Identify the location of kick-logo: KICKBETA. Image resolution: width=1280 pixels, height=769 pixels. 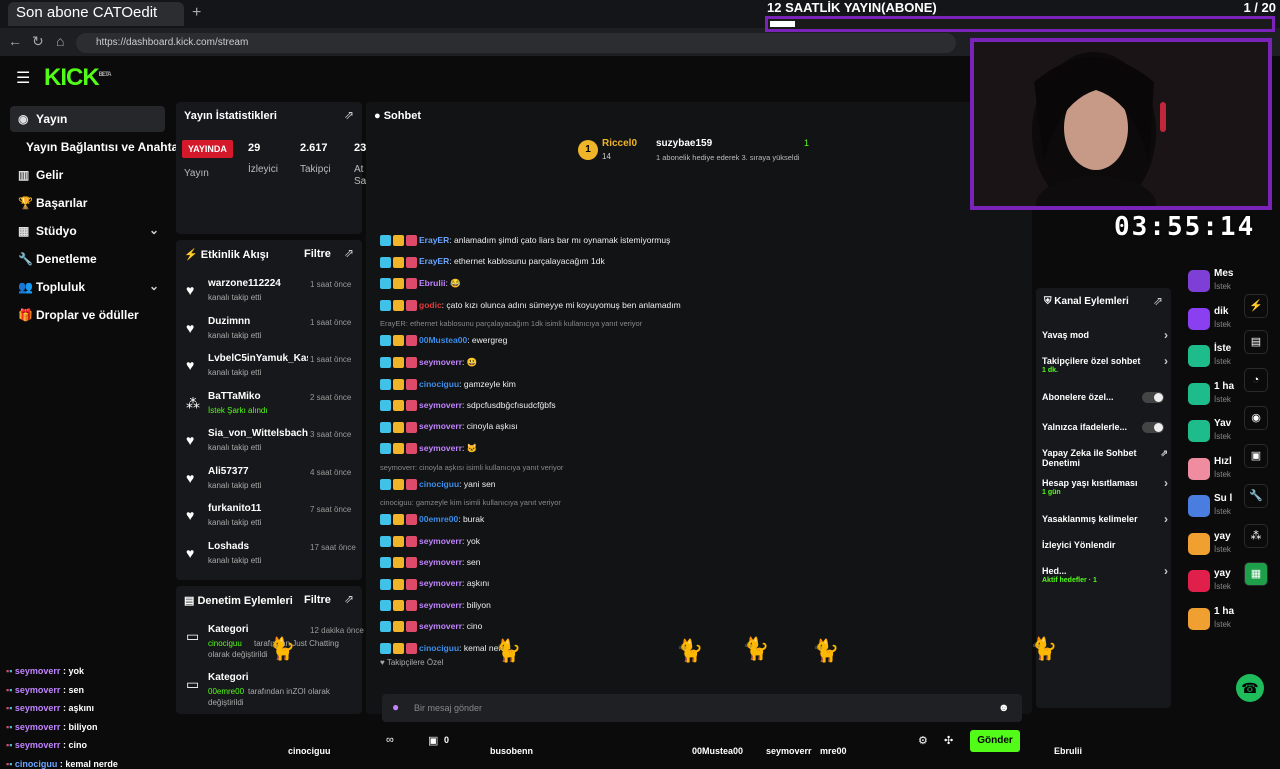
(78, 78).